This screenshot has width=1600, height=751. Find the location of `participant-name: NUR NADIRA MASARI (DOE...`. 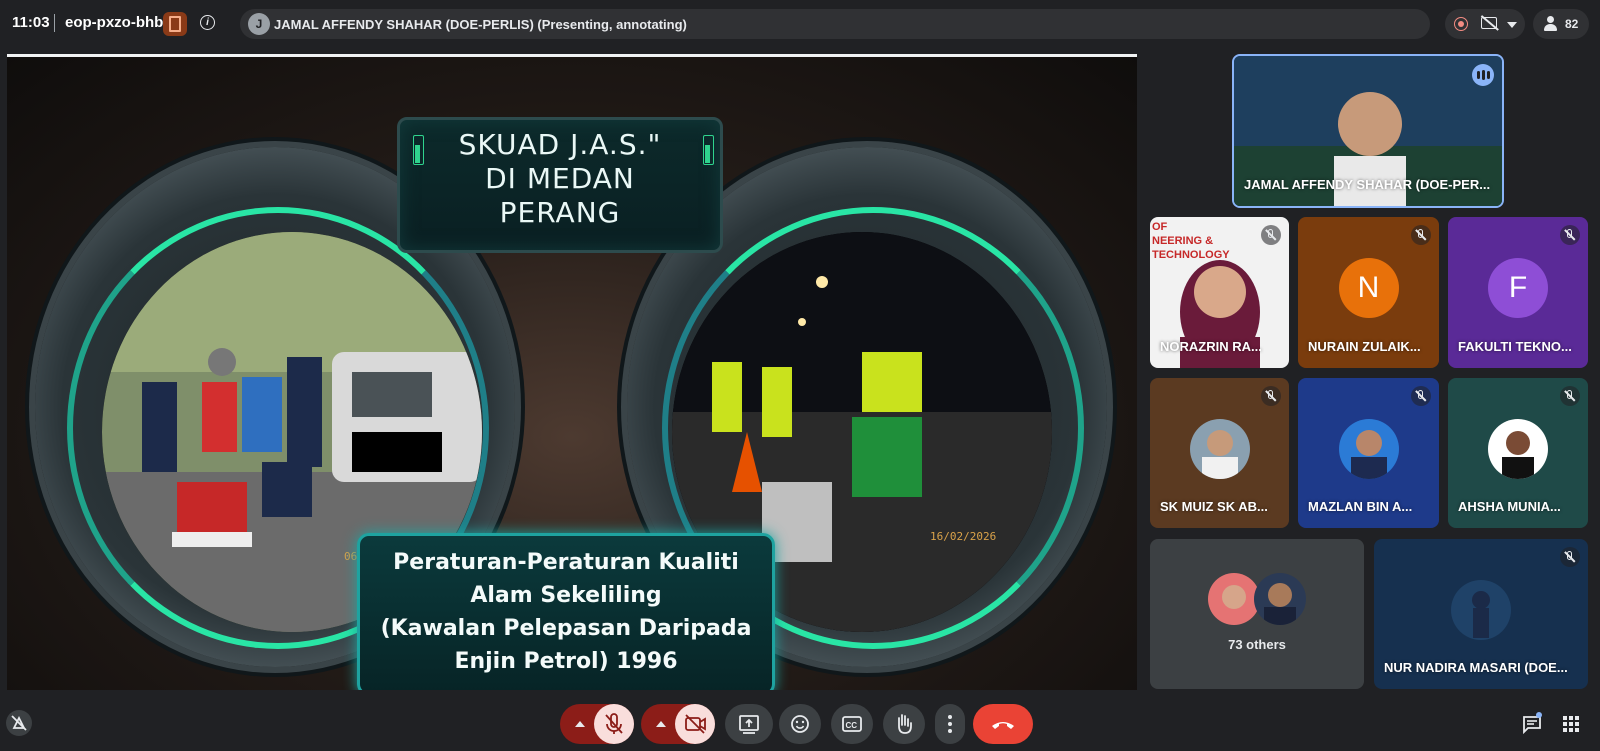

participant-name: NUR NADIRA MASARI (DOE... is located at coordinates (1476, 667).